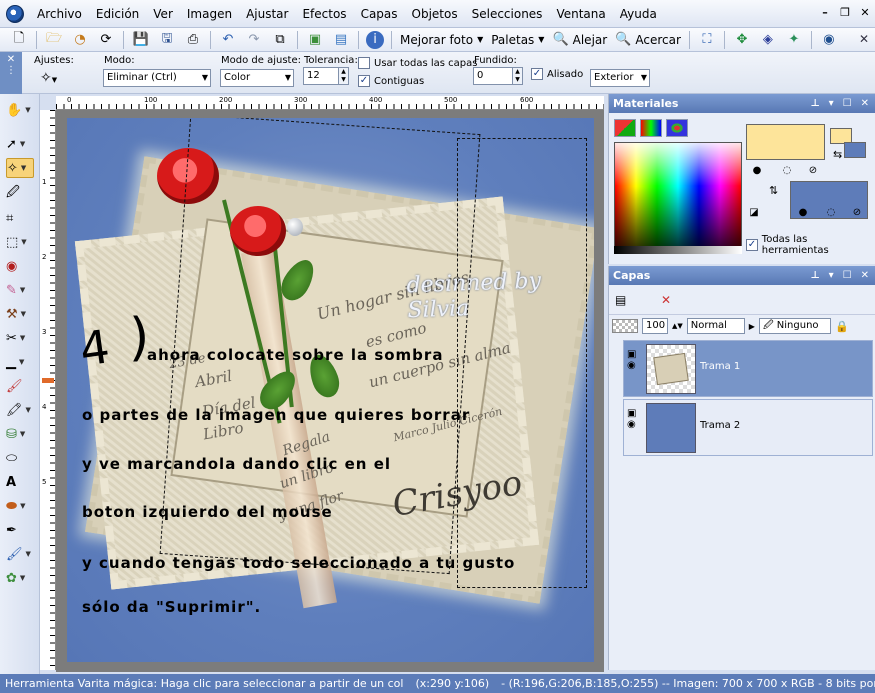  What do you see at coordinates (11, 73) in the screenshot?
I see `options-handle: ✕ ⋮` at bounding box center [11, 73].